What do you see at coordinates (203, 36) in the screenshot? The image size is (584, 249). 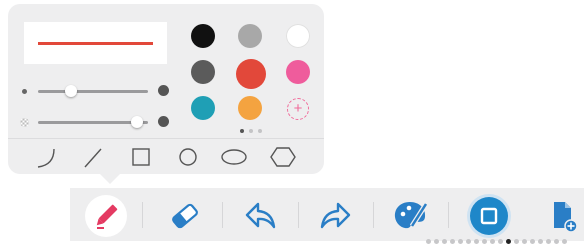 I see `color-swatch-black` at bounding box center [203, 36].